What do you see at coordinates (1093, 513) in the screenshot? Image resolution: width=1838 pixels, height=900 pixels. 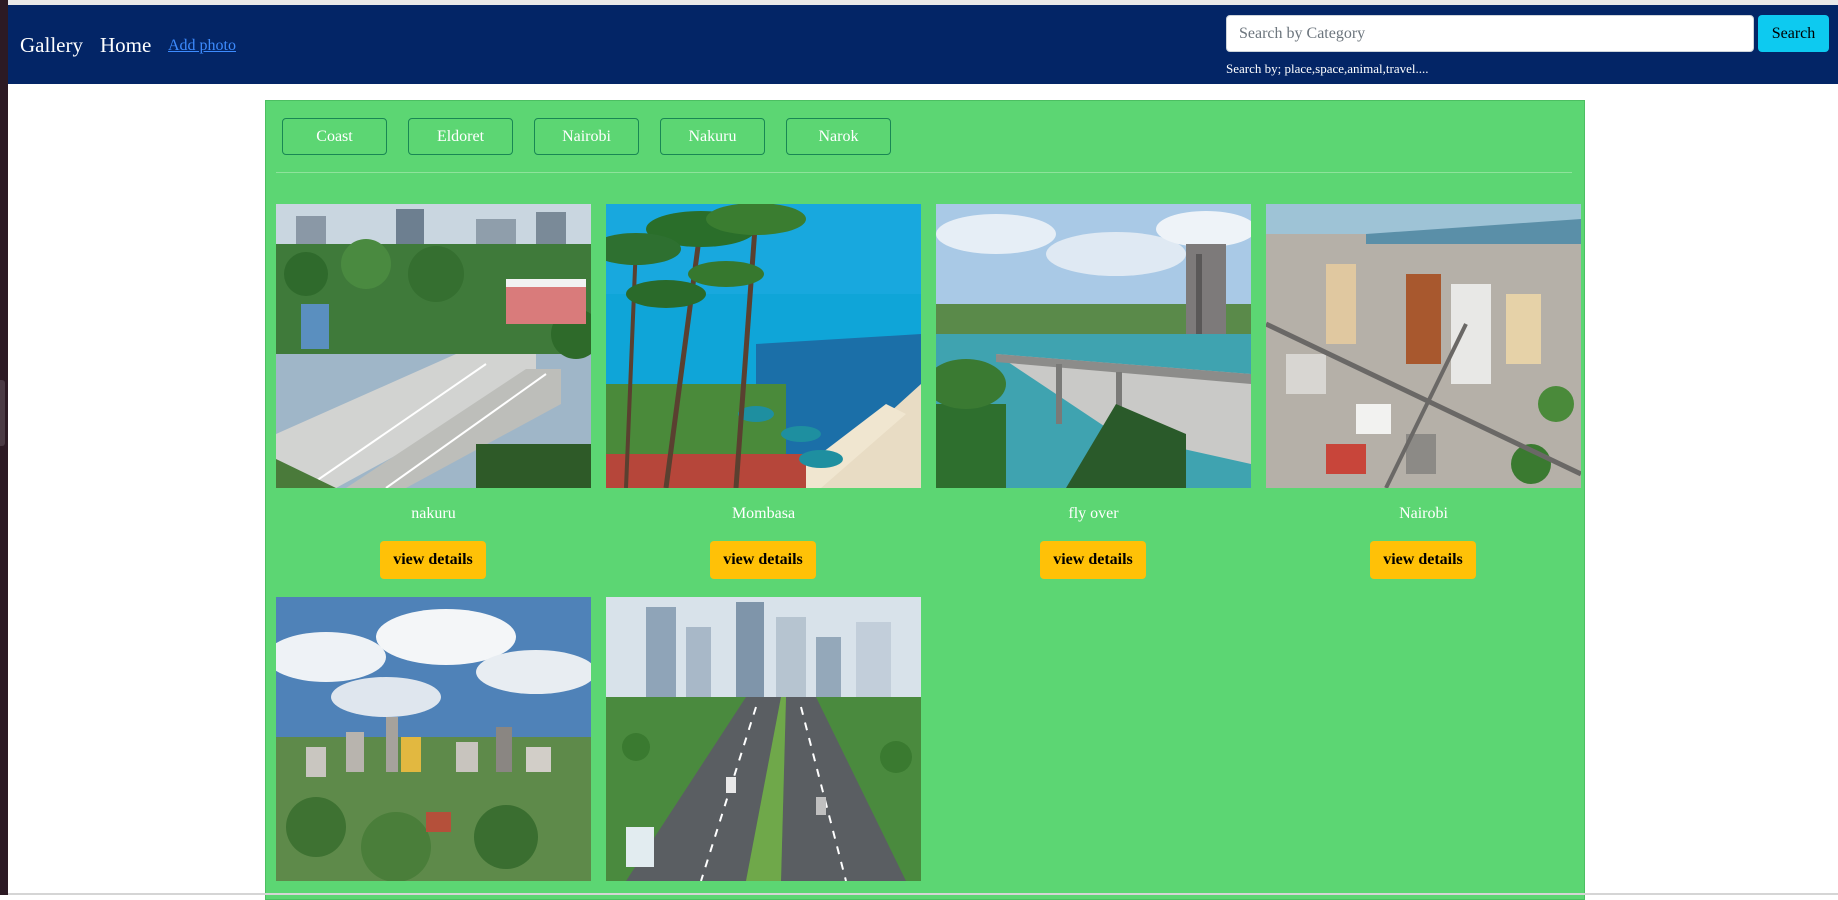 I see `card-title: fly over` at bounding box center [1093, 513].